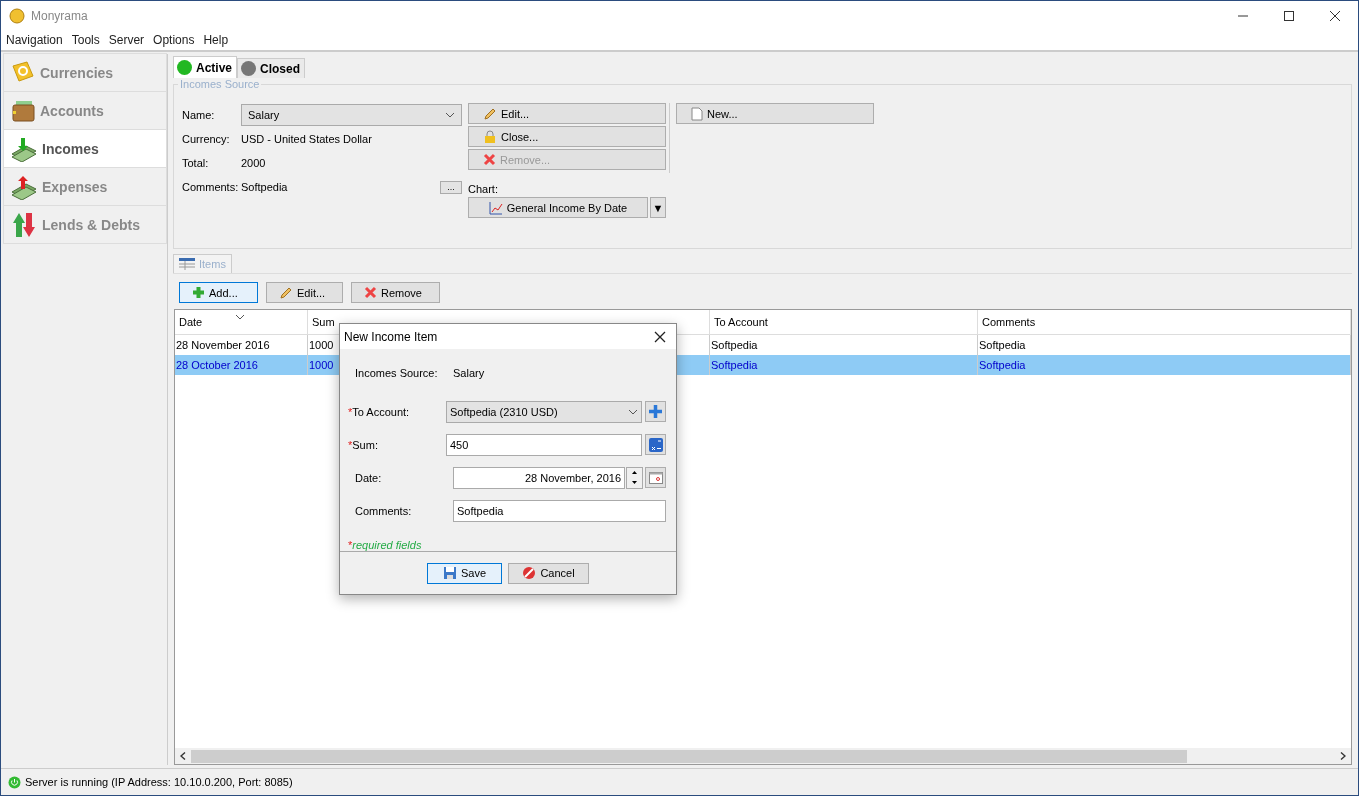 This screenshot has height=796, width=1359. I want to click on horizontal-scrollbar, so click(763, 756).